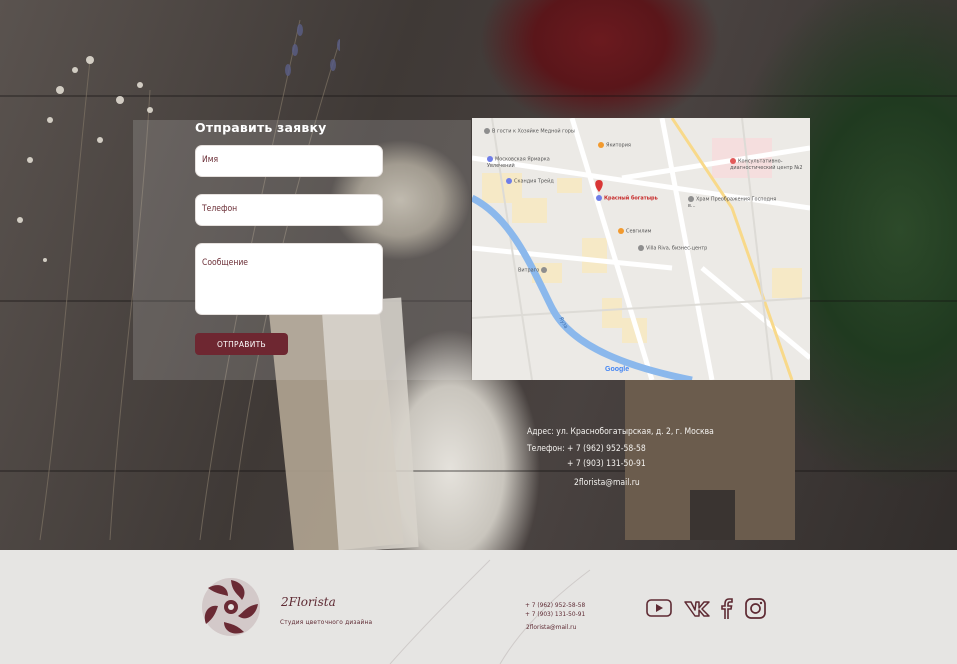 This screenshot has width=957, height=664. What do you see at coordinates (755, 608) in the screenshot?
I see `instagram-icon` at bounding box center [755, 608].